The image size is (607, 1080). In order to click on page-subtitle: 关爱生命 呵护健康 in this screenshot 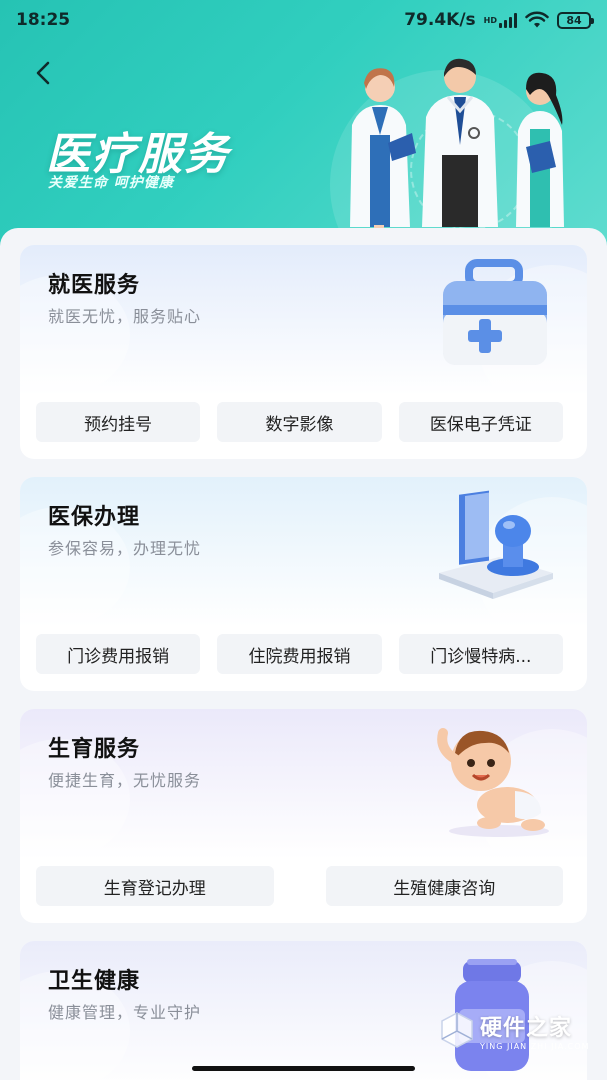, I will do `click(111, 183)`.